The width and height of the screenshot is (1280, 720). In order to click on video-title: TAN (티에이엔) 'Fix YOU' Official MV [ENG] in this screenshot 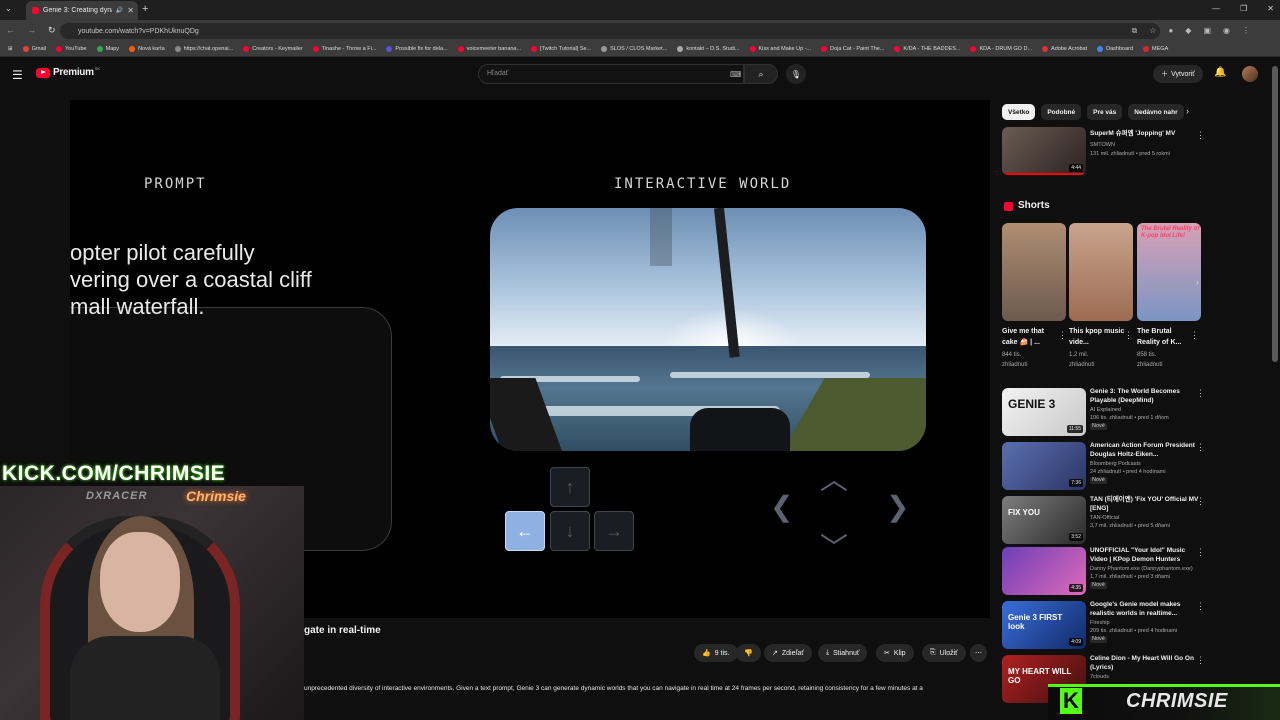, I will do `click(1145, 504)`.